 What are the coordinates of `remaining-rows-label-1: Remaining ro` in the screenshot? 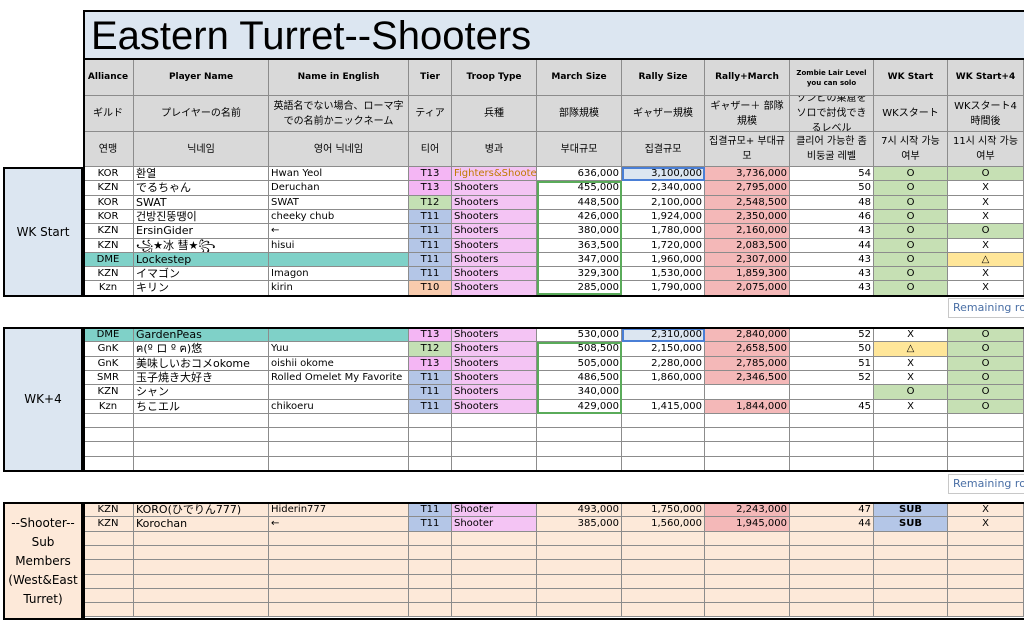 It's located at (986, 308).